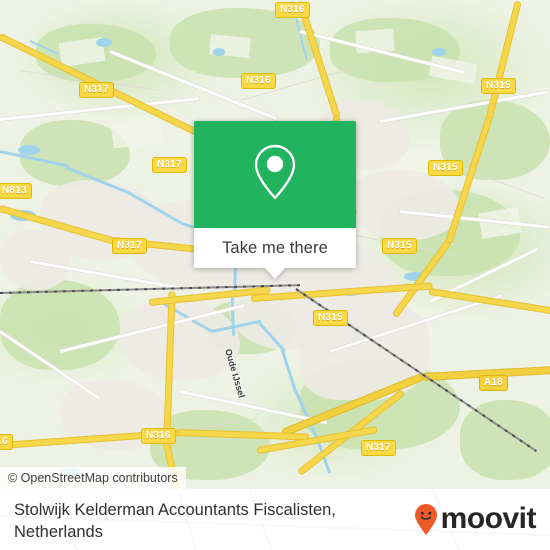 The width and height of the screenshot is (550, 550). I want to click on location-callout-card: Take me there, so click(275, 200).